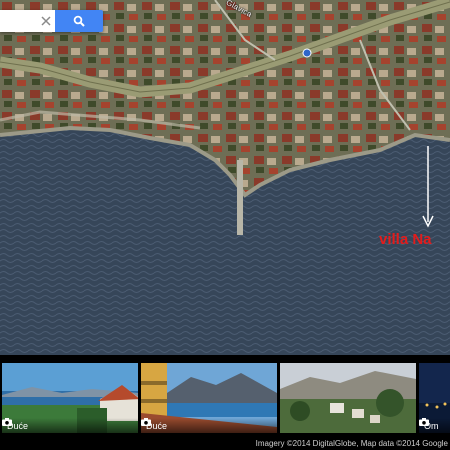 This screenshot has width=450, height=450. I want to click on search-box, so click(51, 21).